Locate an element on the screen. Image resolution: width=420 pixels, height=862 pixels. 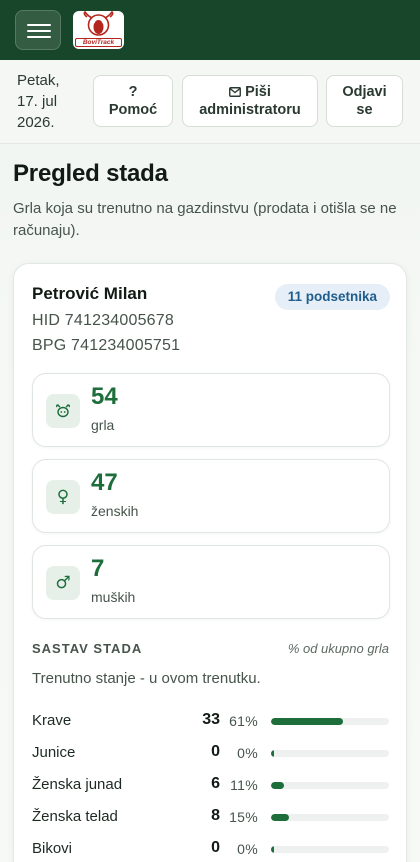
help-label: Pomoć is located at coordinates (133, 110).